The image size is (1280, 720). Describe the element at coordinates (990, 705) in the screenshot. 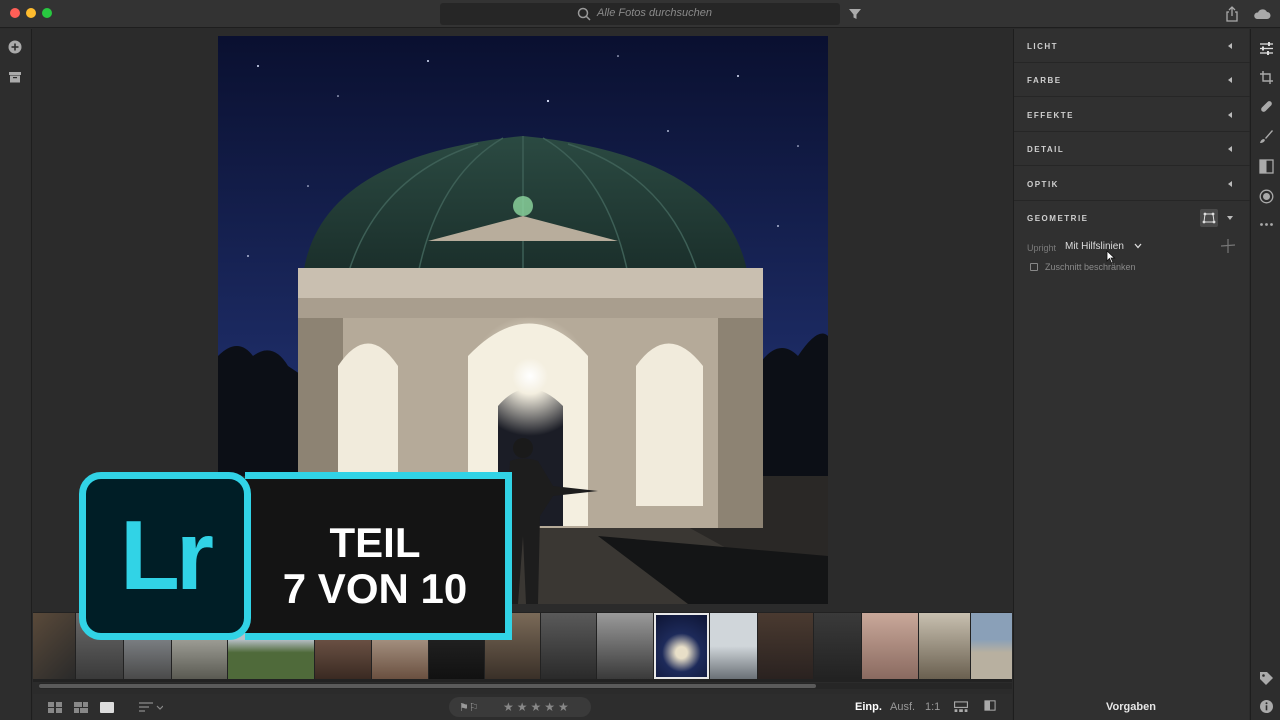

I see `compare-view-icon` at that location.